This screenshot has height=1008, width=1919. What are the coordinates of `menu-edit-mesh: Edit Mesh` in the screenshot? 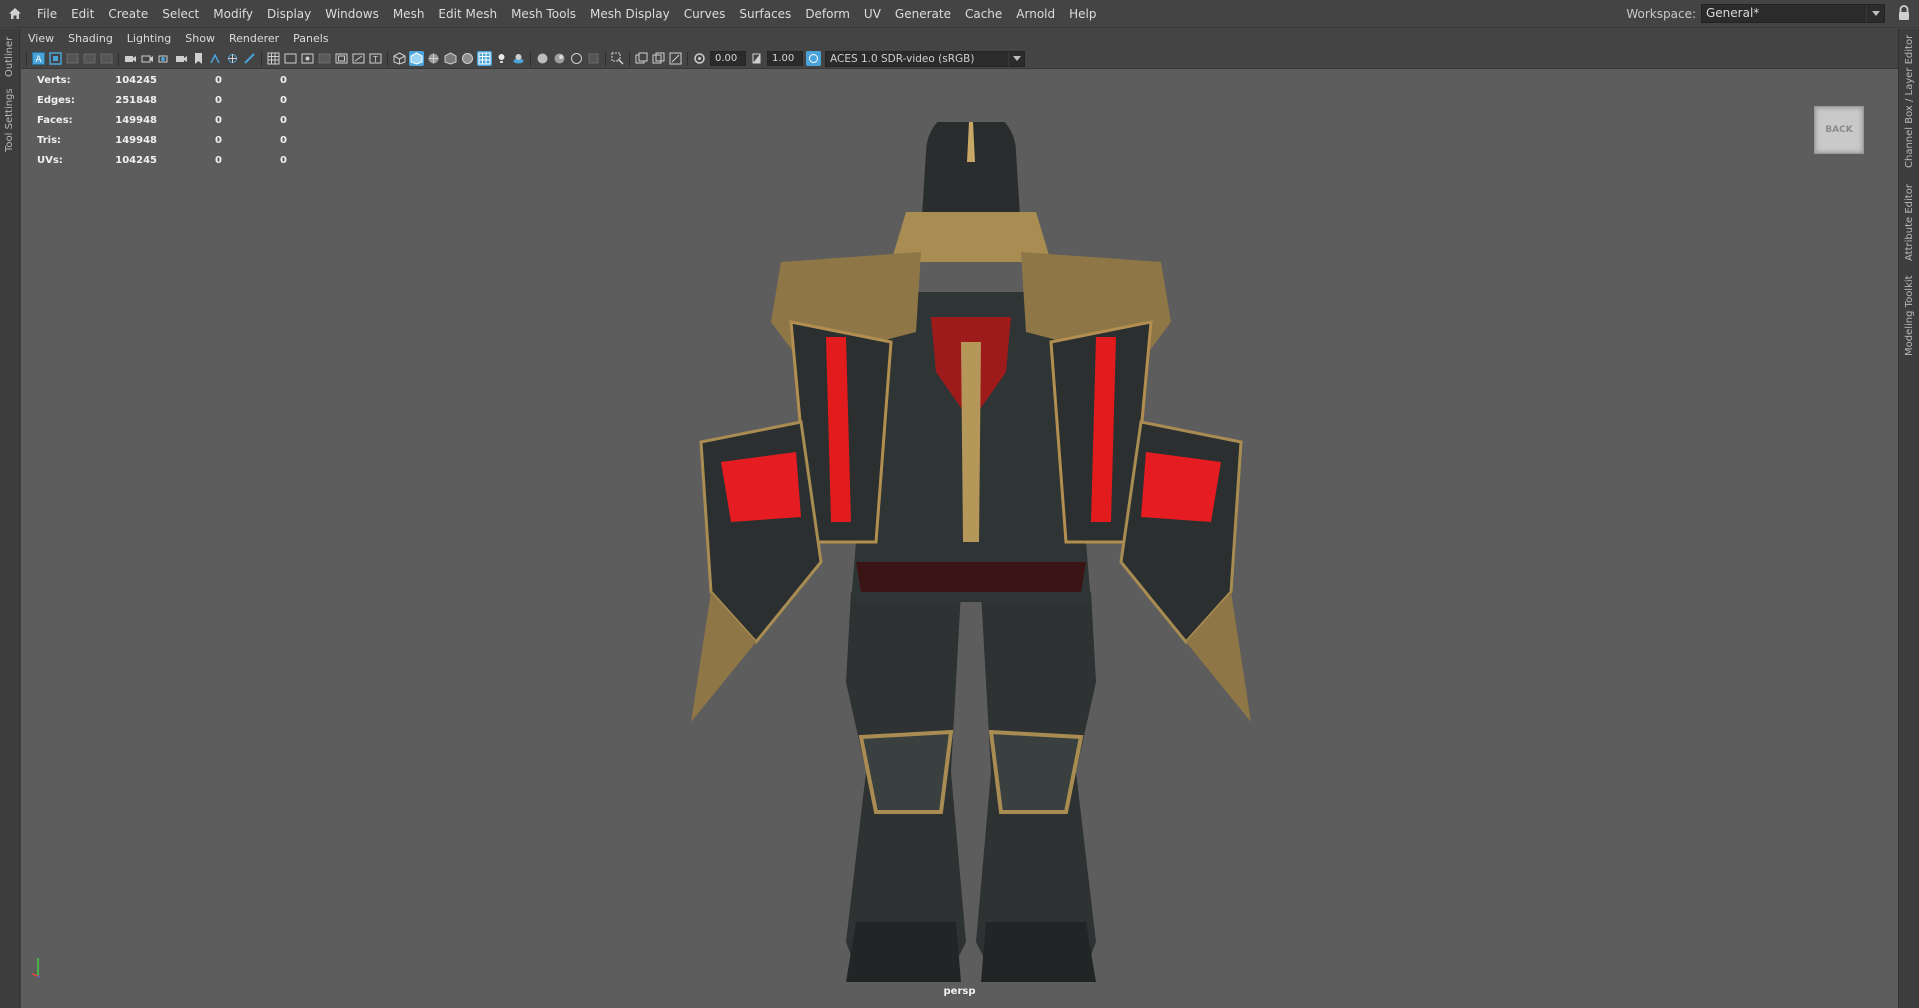 It's located at (467, 14).